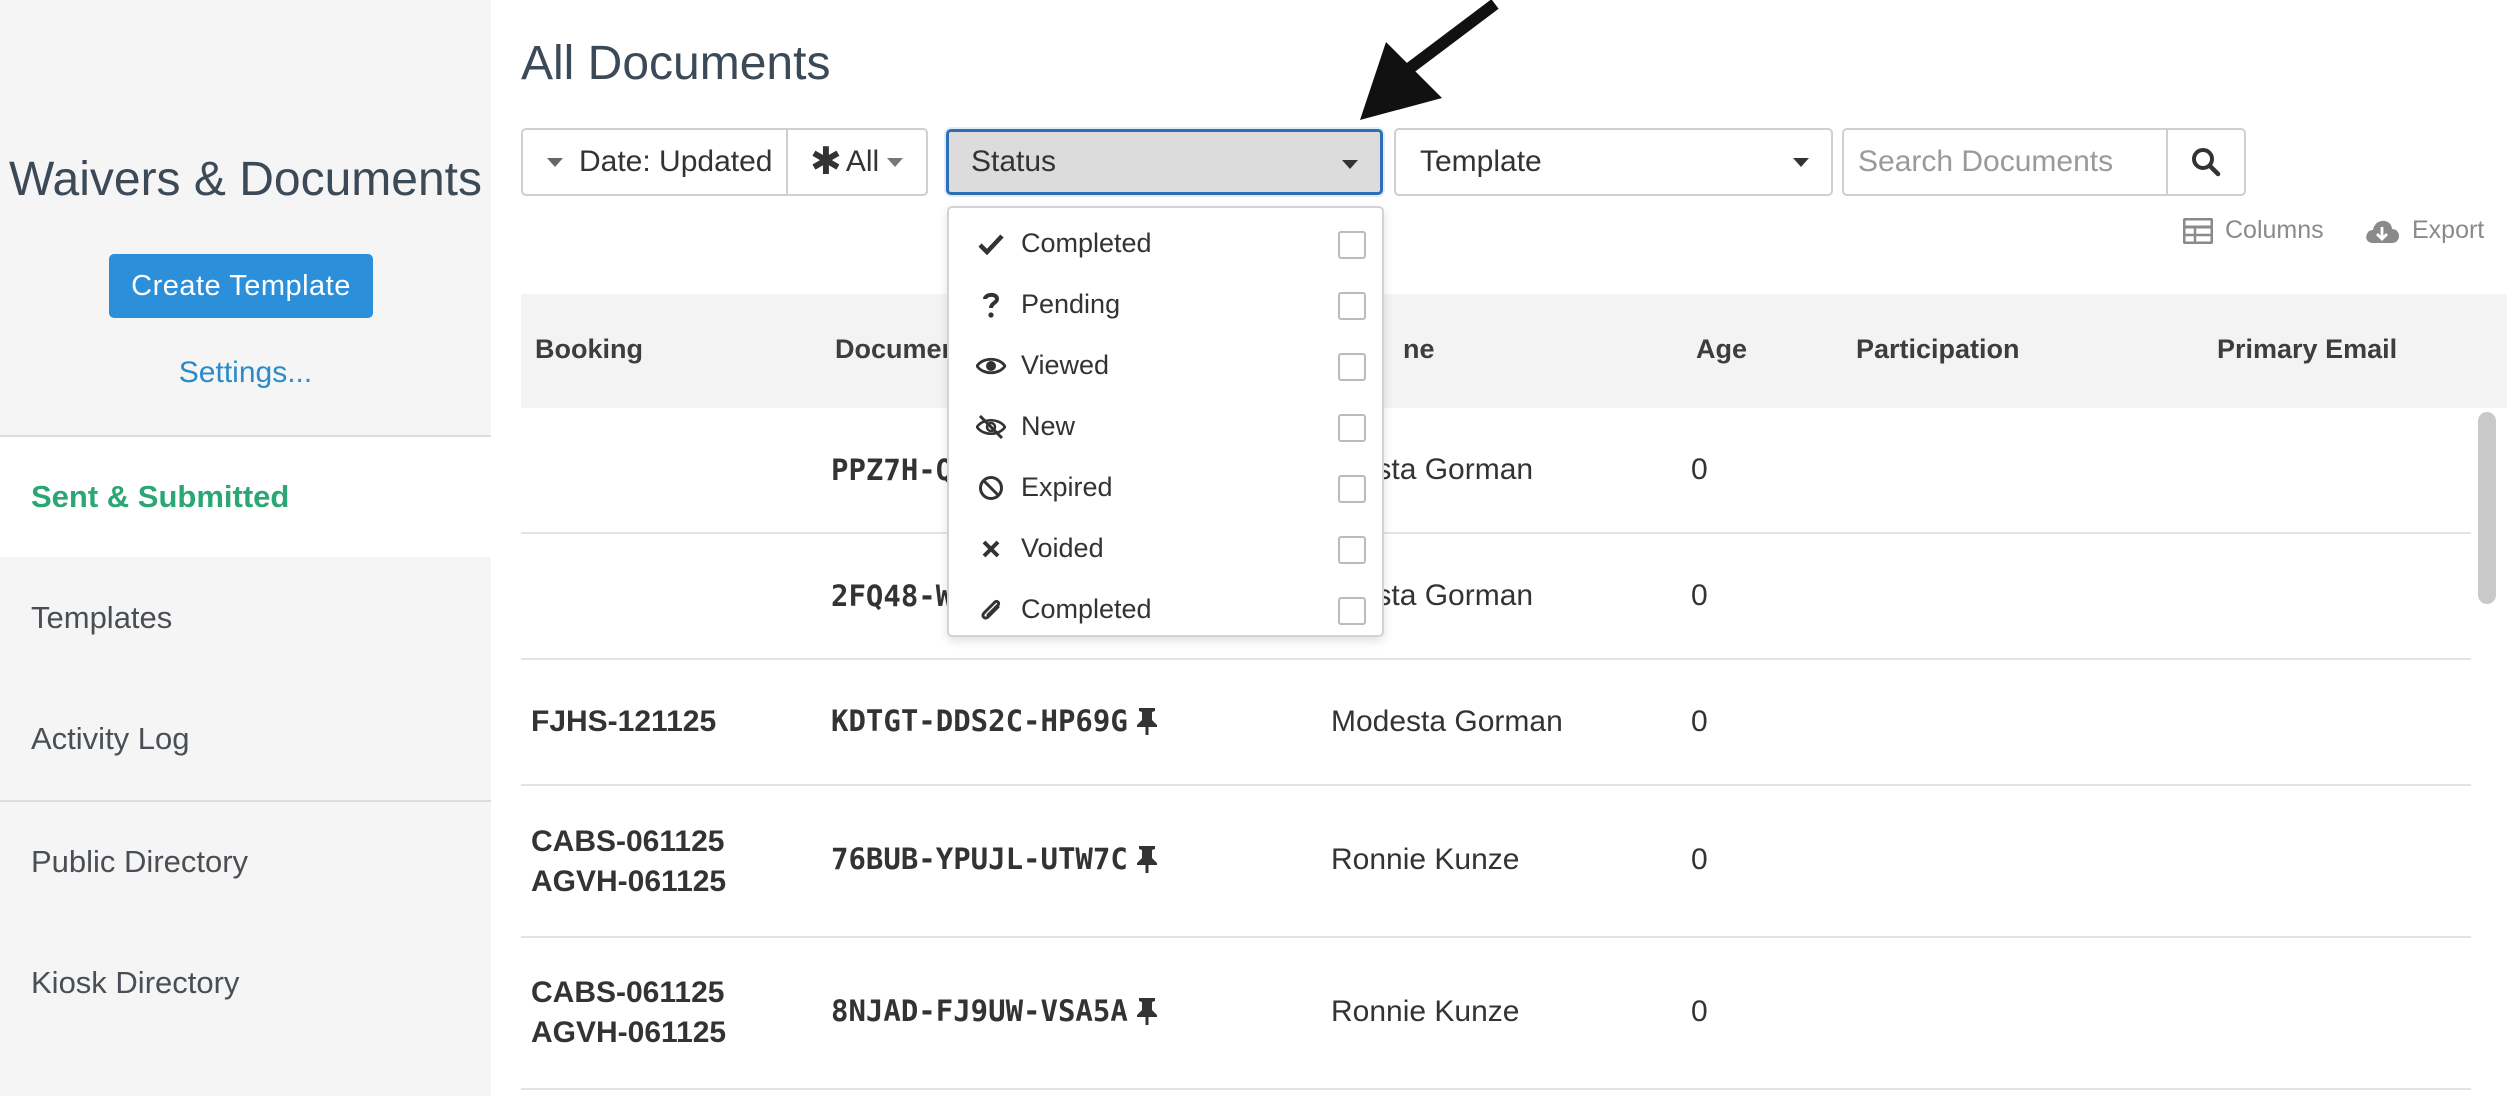  I want to click on status-option-completed: Completed, so click(1165, 243).